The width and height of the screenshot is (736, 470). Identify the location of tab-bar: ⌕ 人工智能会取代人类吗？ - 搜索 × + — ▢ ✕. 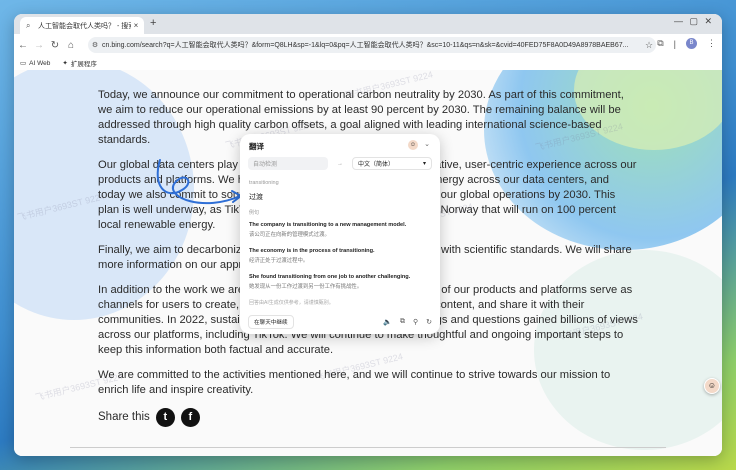
(368, 24).